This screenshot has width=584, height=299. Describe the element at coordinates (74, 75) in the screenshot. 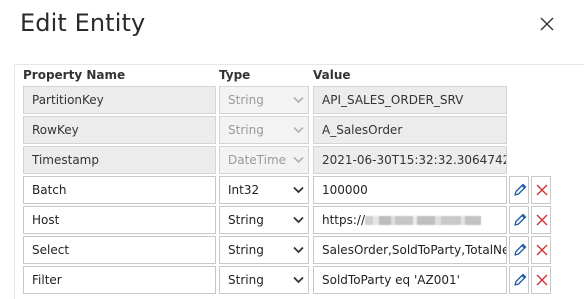

I see `column-header-property-name: Property Name` at that location.